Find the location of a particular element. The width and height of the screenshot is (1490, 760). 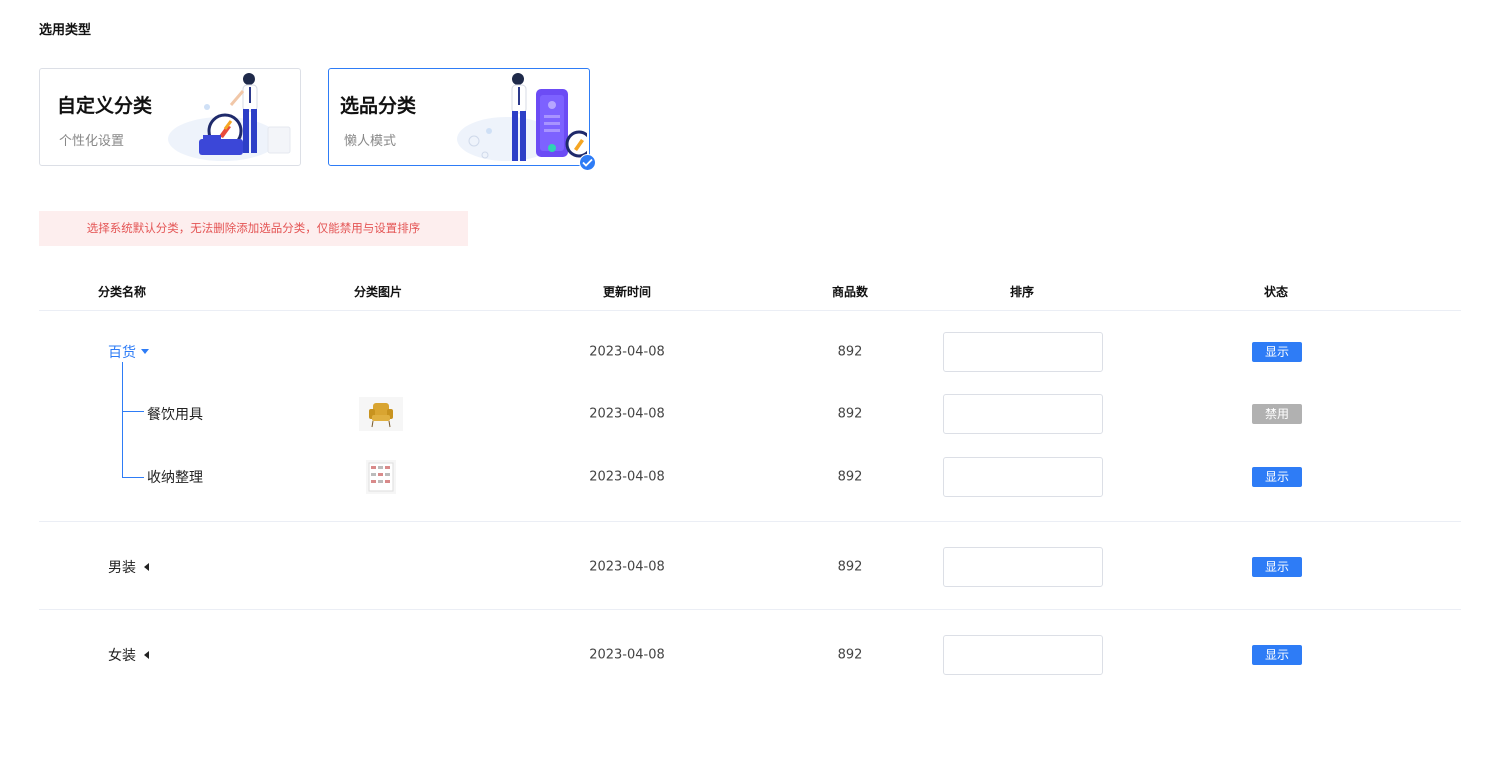

card-subtitle: 个性化设置 is located at coordinates (92, 141).